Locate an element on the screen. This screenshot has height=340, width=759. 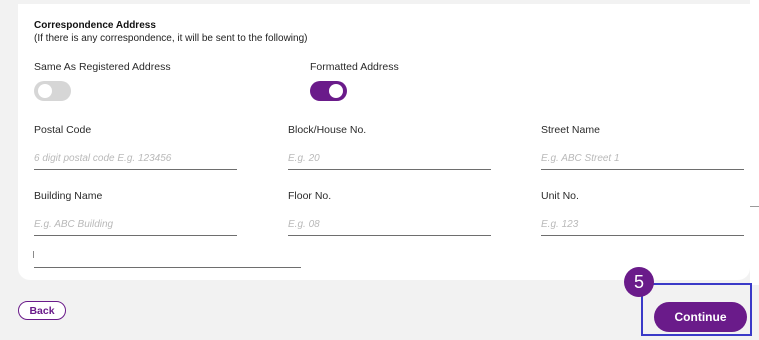
address-line-input is located at coordinates (167, 256).